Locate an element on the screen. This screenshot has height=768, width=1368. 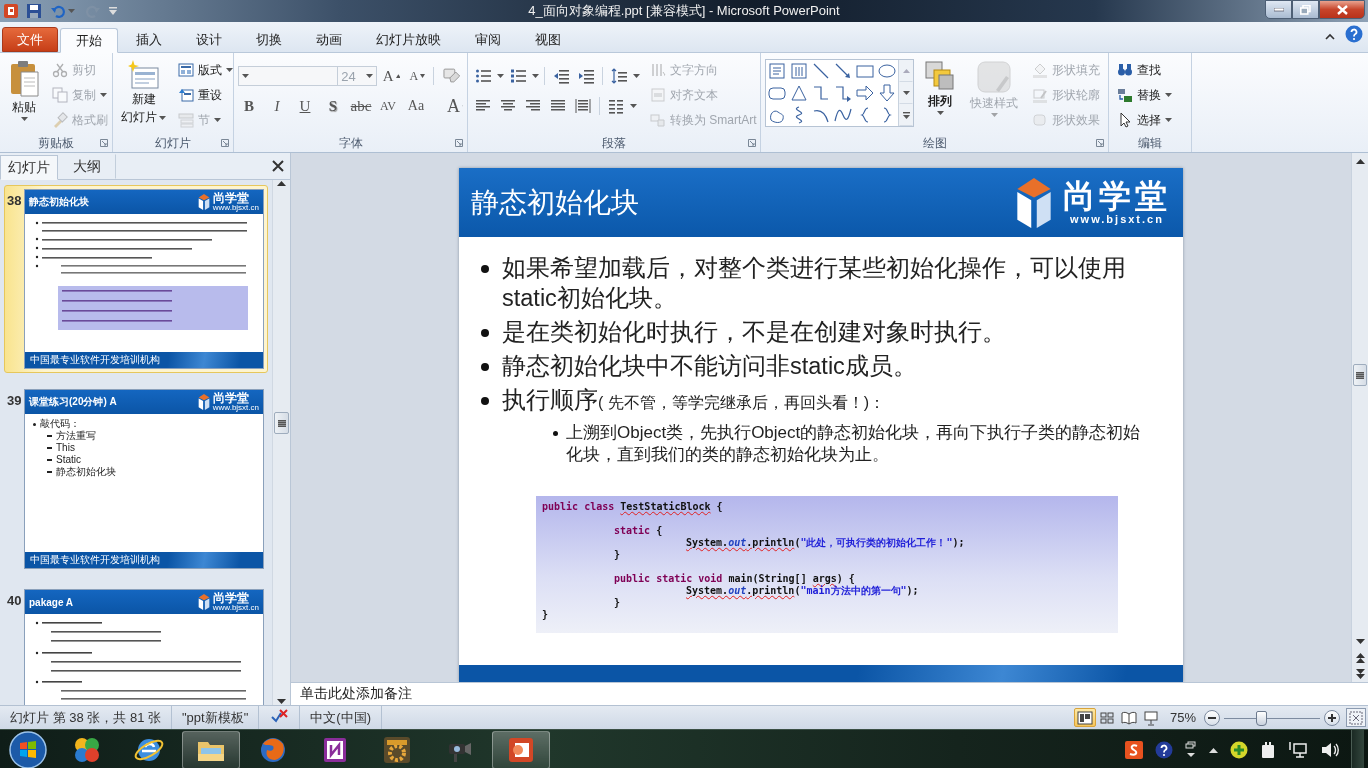
paste-button: 粘贴 is located at coordinates (24, 95).